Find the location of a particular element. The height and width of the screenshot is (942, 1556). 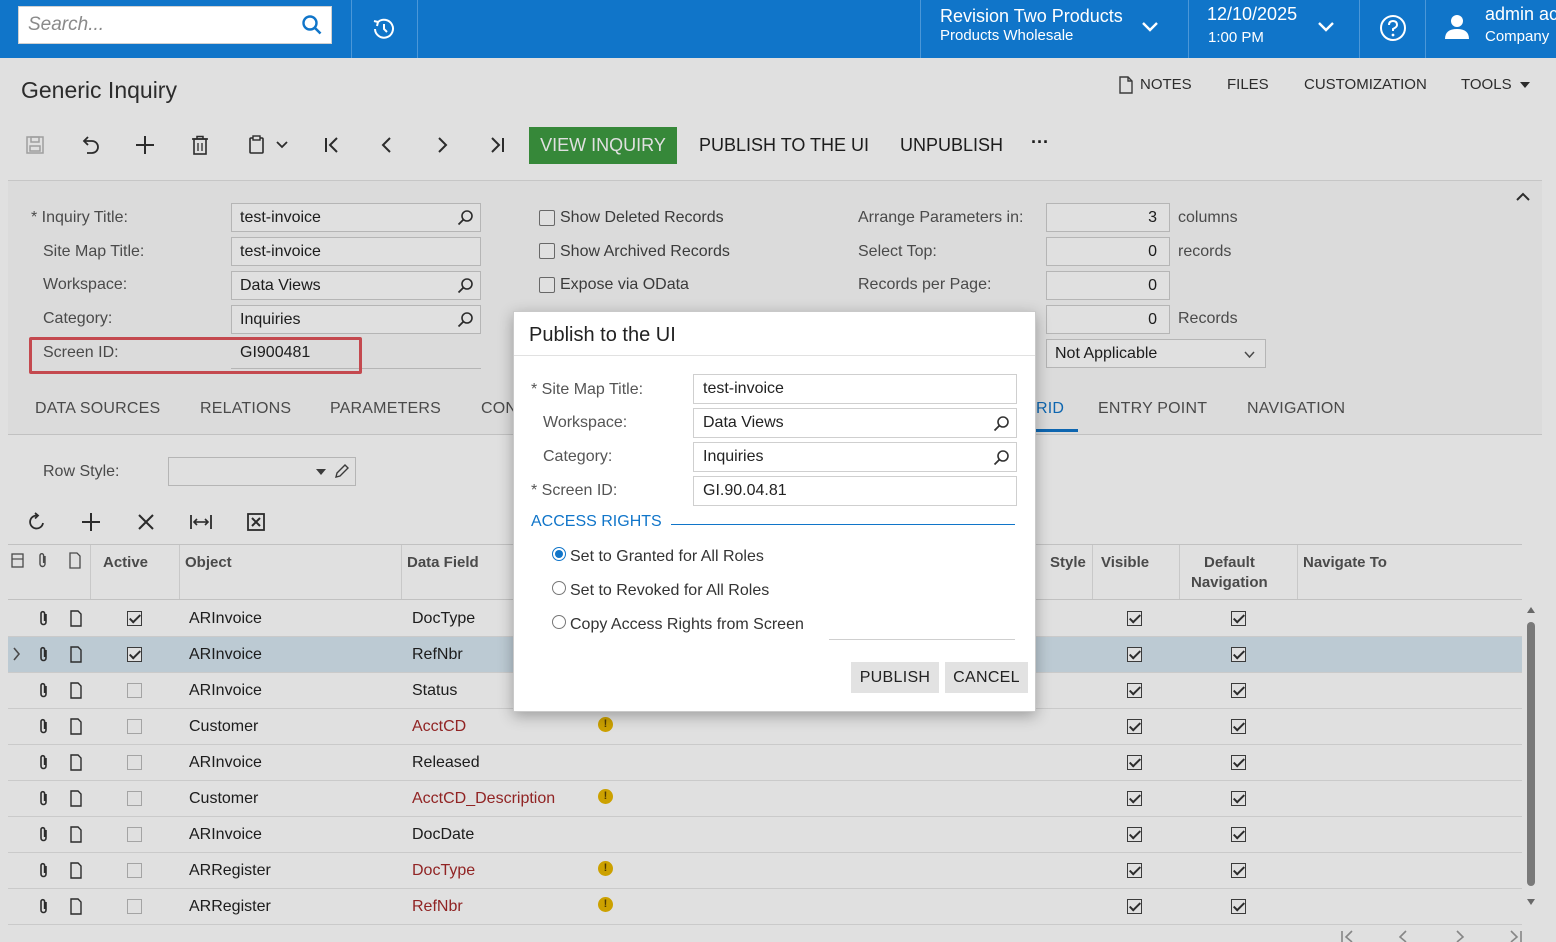

pager-prev-icon is located at coordinates (1403, 936).